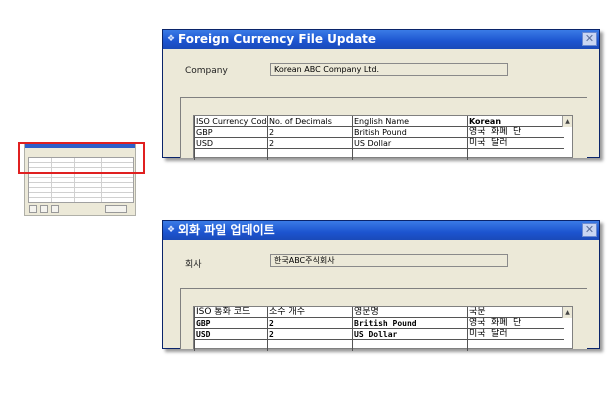  Describe the element at coordinates (226, 230) in the screenshot. I see `window-title: 외화 파일 업데이트` at that location.